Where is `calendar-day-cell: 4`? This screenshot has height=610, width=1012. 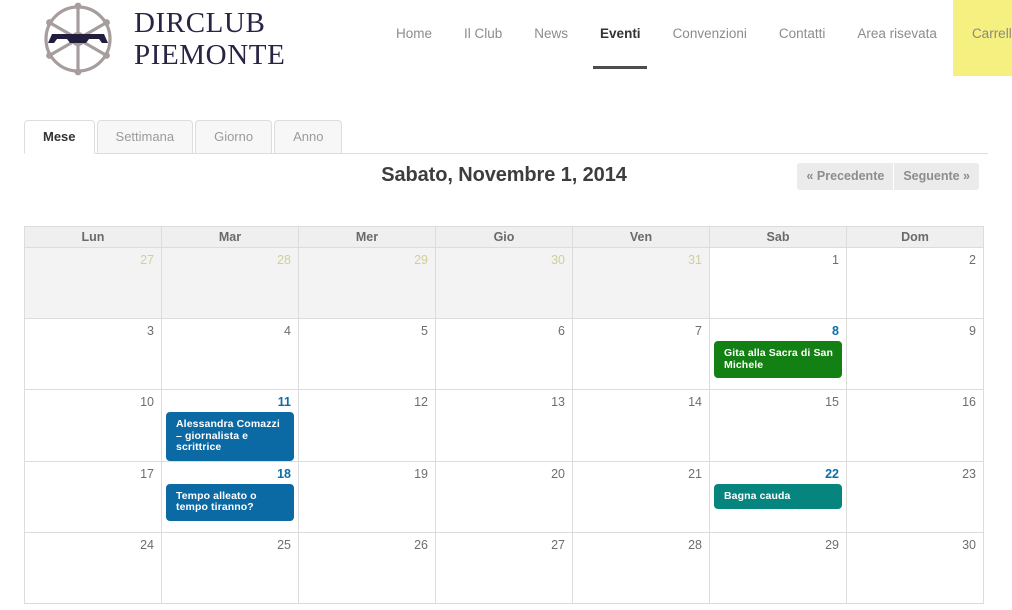 calendar-day-cell: 4 is located at coordinates (230, 354).